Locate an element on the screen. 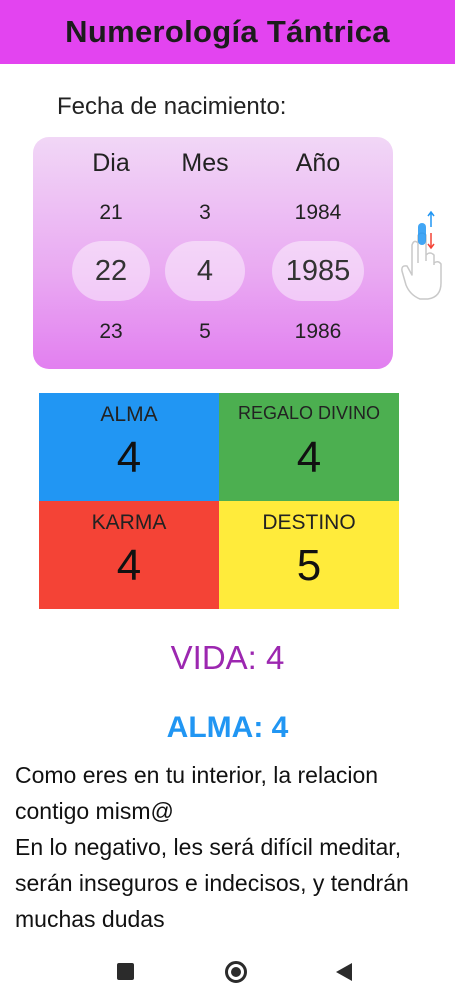 The width and height of the screenshot is (455, 1000). month-wheel: Mes 3 4 5 is located at coordinates (205, 253).